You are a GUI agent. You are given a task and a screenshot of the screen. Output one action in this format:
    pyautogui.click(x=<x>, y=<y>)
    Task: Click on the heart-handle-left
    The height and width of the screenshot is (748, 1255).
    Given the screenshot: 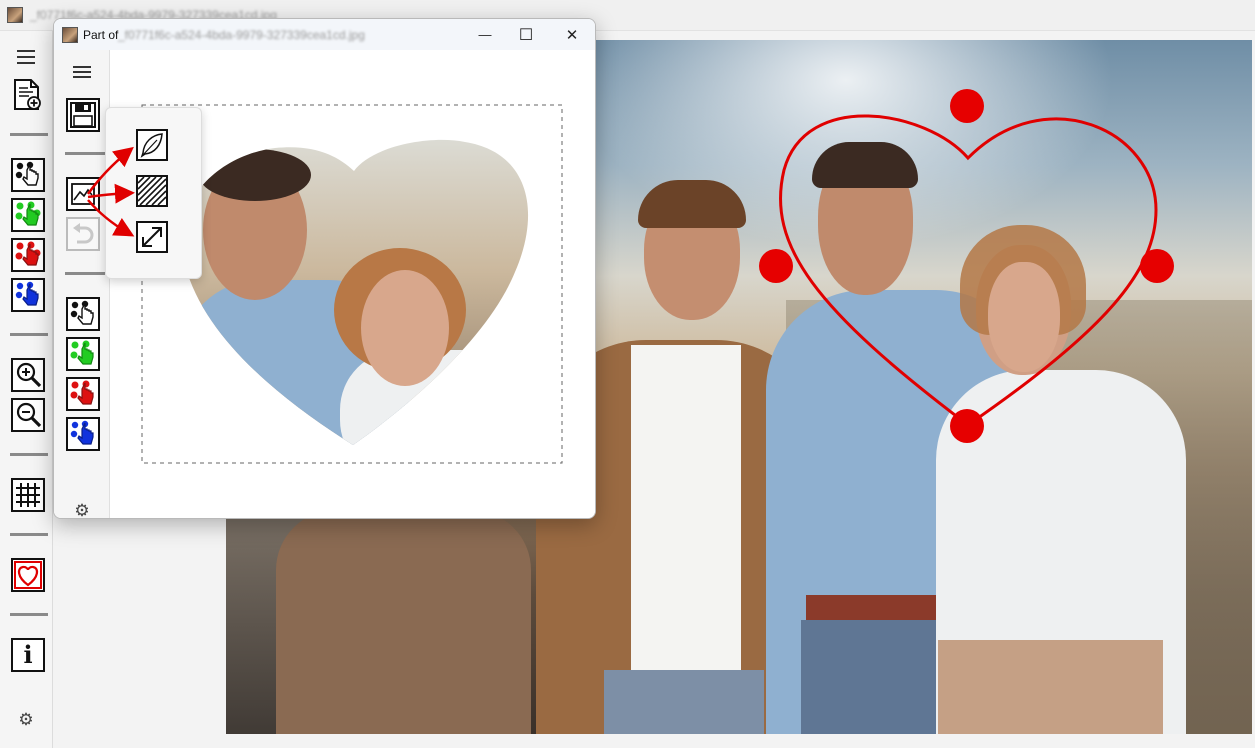 What is the action you would take?
    pyautogui.click(x=776, y=266)
    